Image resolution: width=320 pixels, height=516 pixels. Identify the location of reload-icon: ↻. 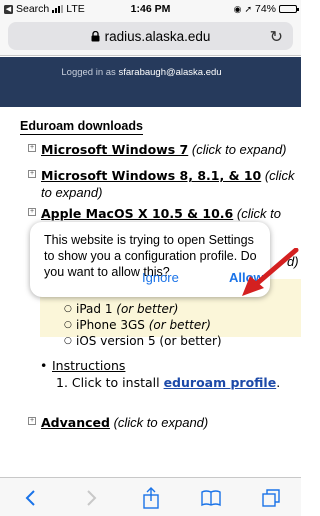
(276, 37).